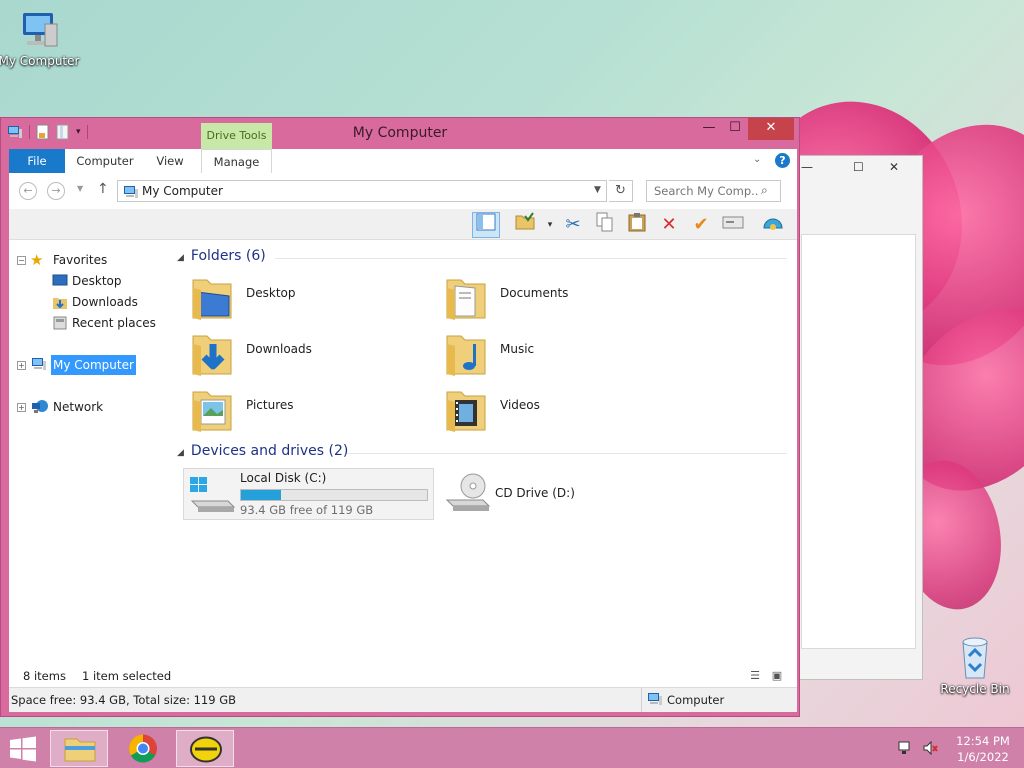  Describe the element at coordinates (755, 677) in the screenshot. I see `details-view-button: ☰` at that location.